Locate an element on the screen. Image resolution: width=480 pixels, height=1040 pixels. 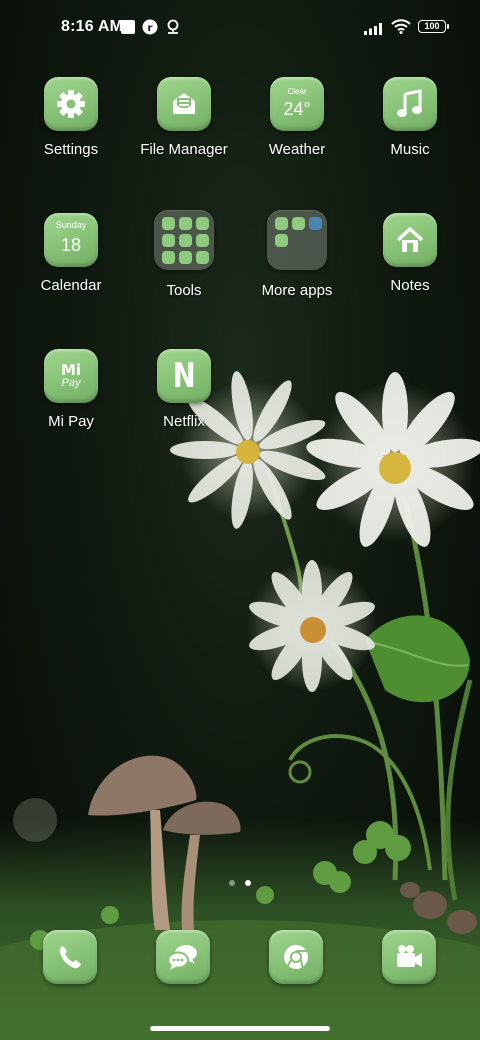
app-file-manager: File Manager is located at coordinates (184, 117).